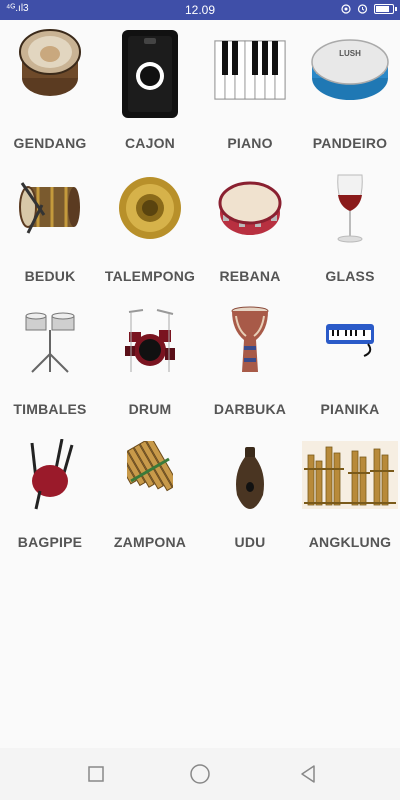 The image size is (400, 800). Describe the element at coordinates (52, 474) in the screenshot. I see `bagpipe-image` at that location.